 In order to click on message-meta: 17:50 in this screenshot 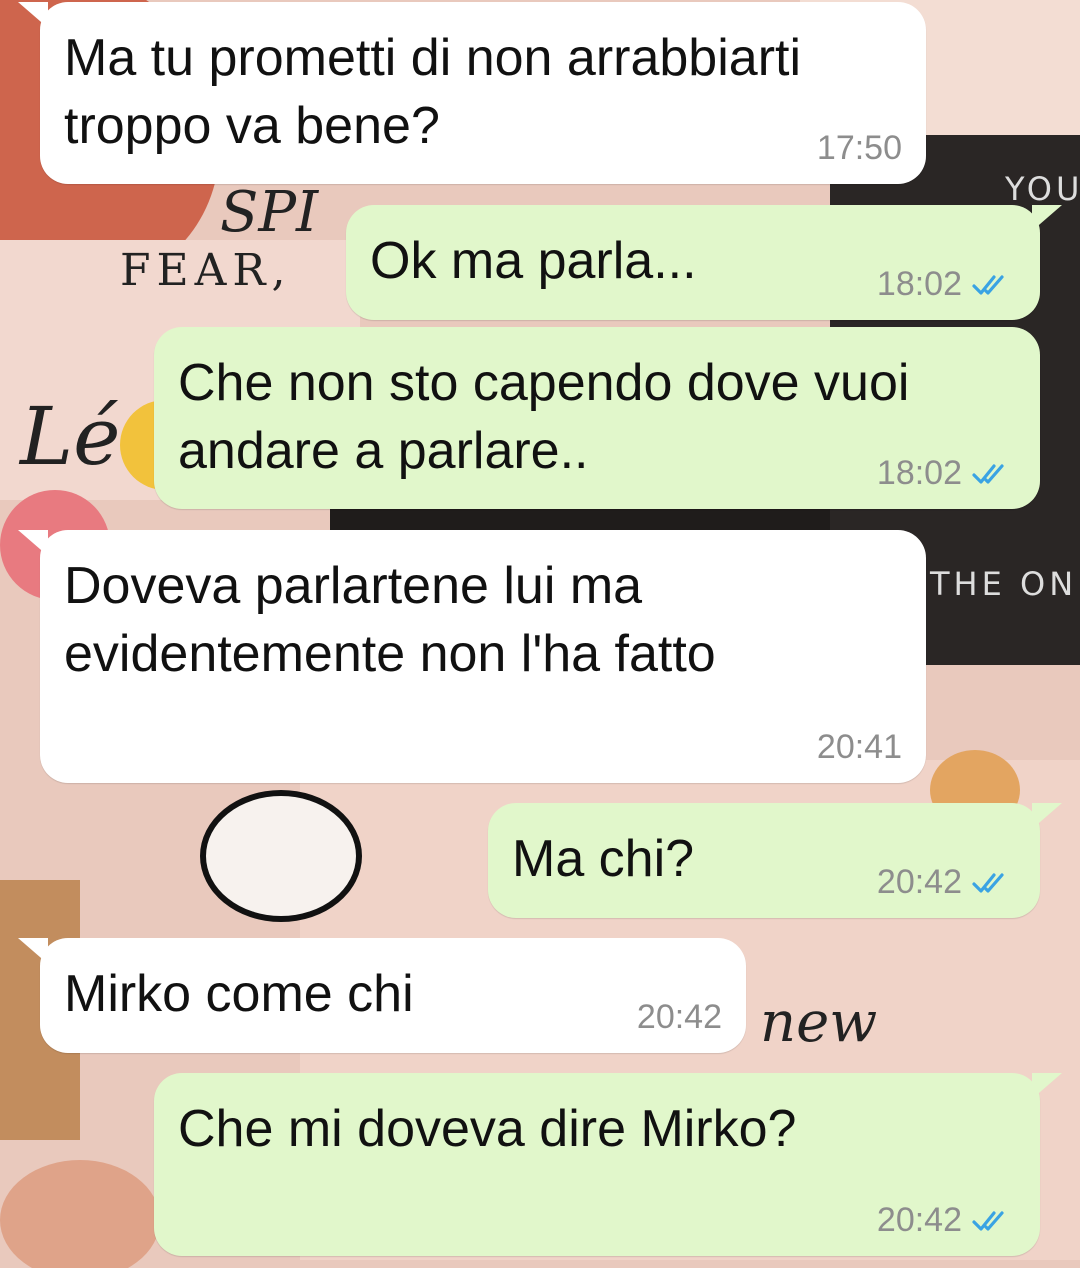, I will do `click(859, 148)`.